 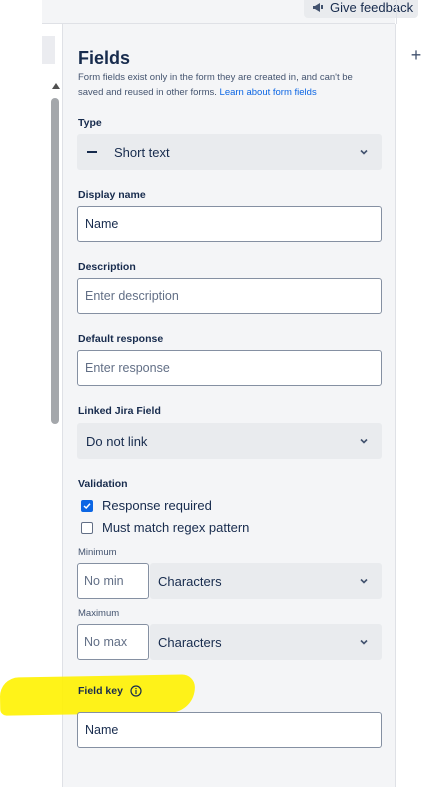 What do you see at coordinates (266, 642) in the screenshot?
I see `maximum-unit-select: Characters` at bounding box center [266, 642].